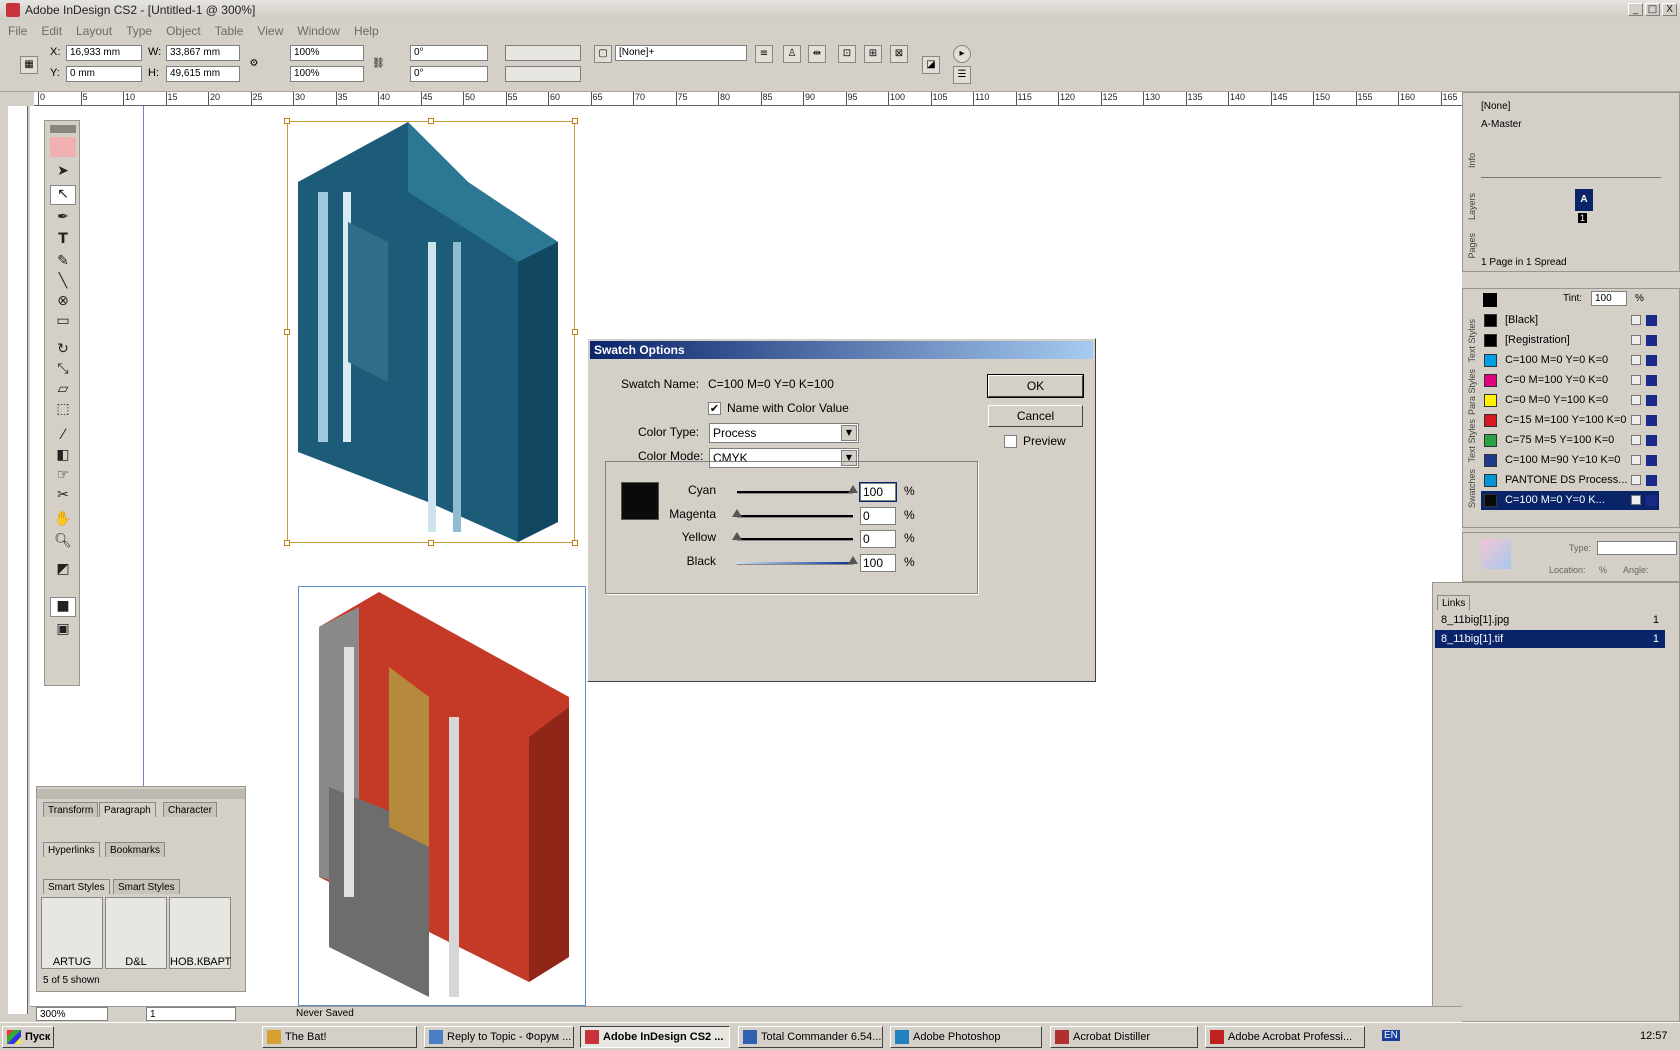  What do you see at coordinates (966, 1037) in the screenshot?
I see `taskbar-task: Adobe Photoshop` at bounding box center [966, 1037].